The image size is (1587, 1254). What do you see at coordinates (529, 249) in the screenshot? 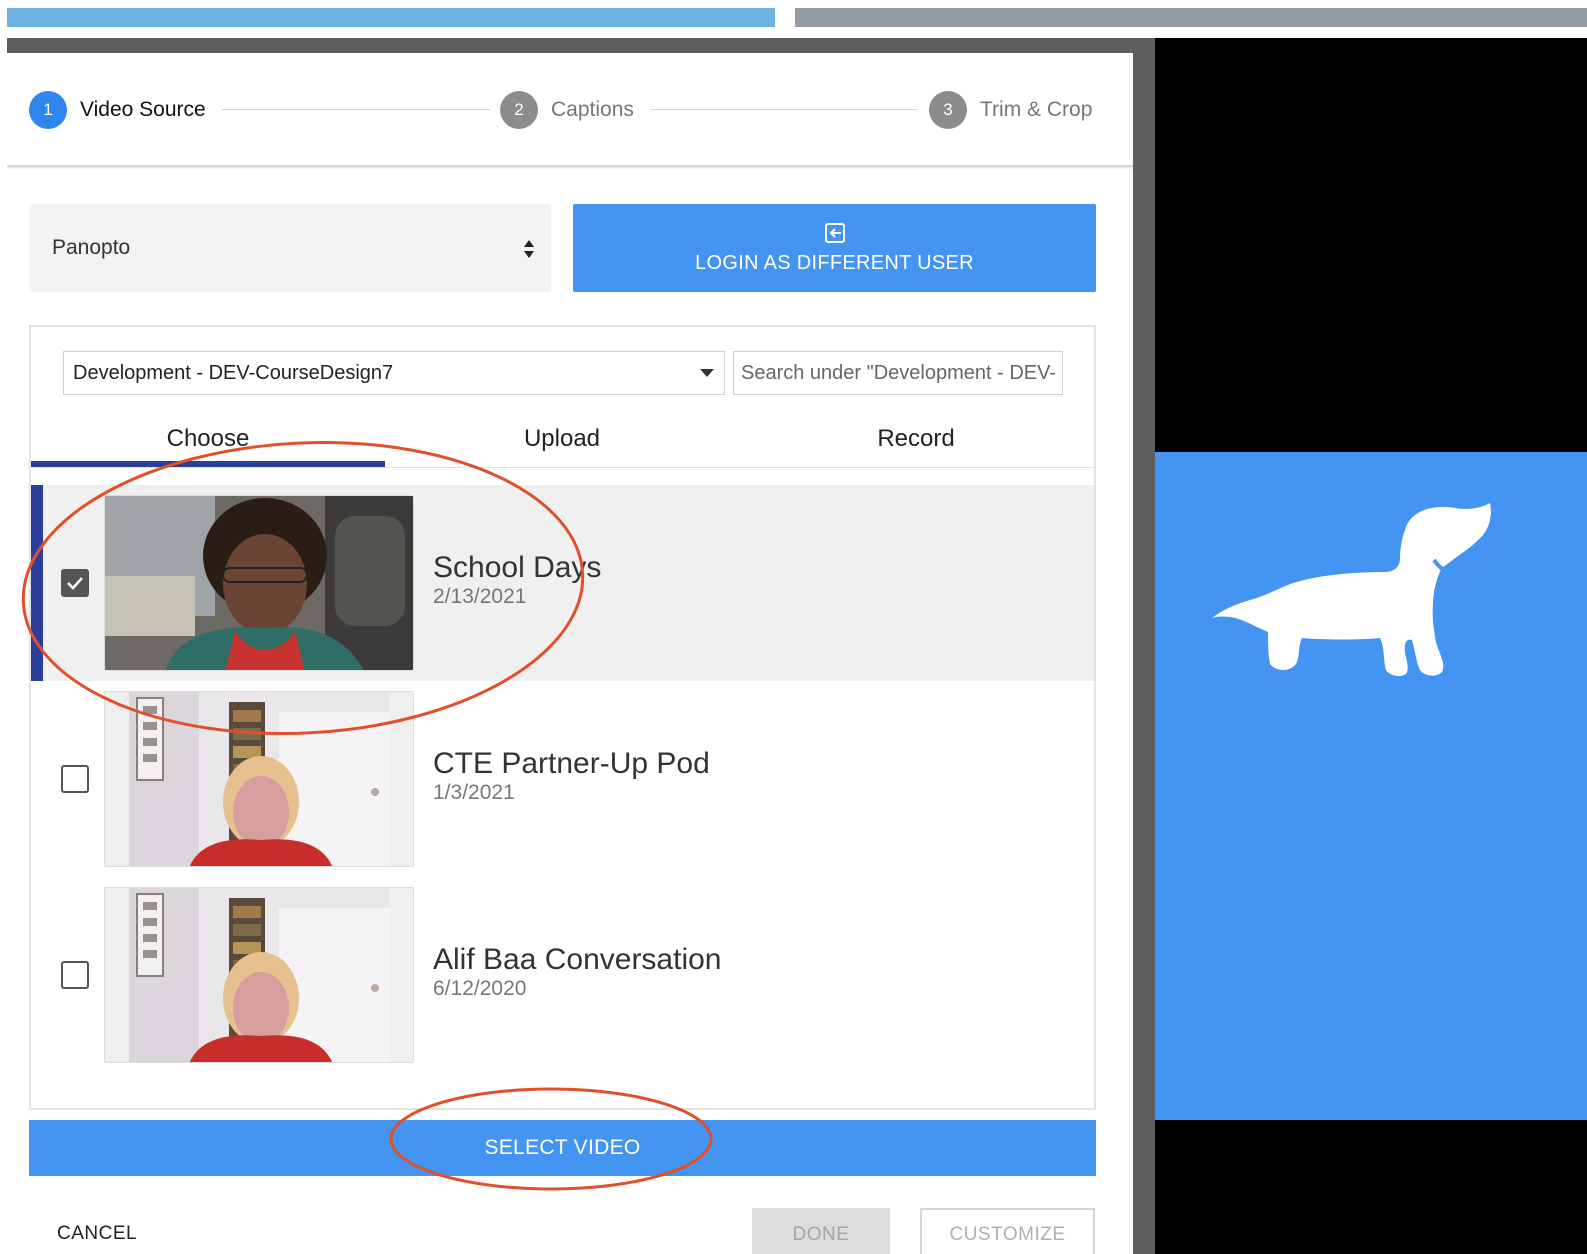
I see `sort-icon` at bounding box center [529, 249].